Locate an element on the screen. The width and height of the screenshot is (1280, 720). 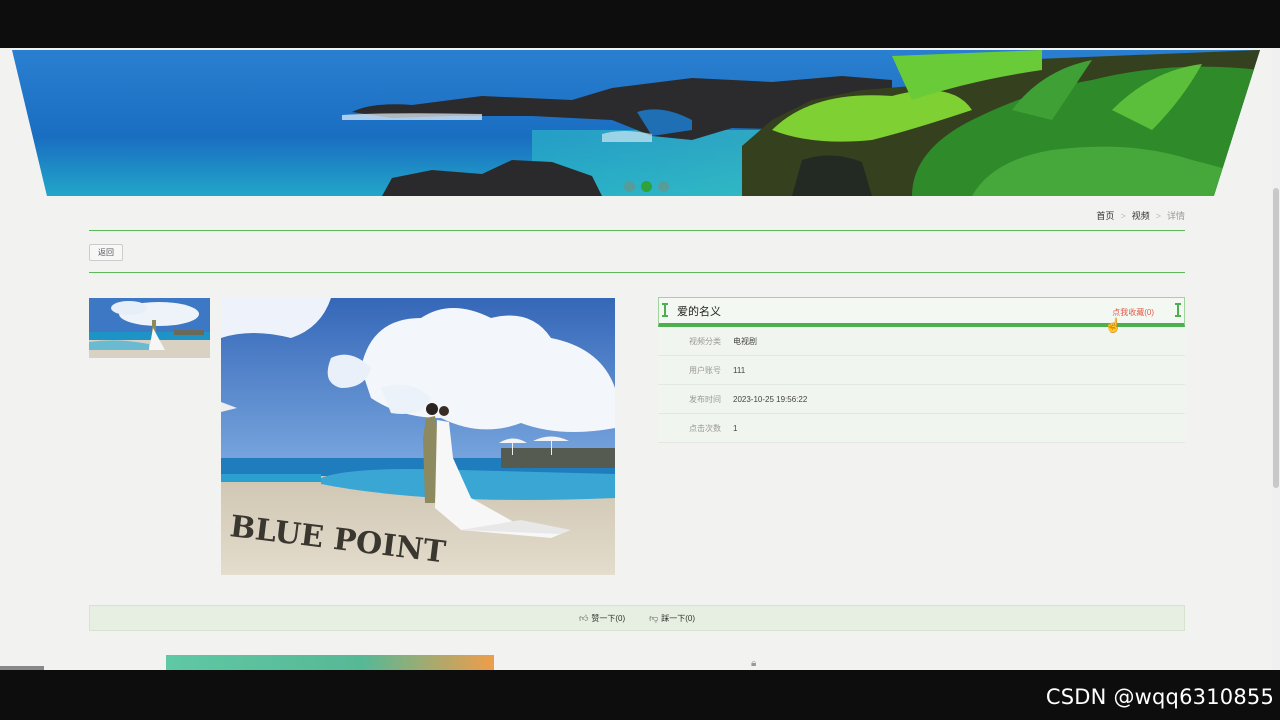
dislike-button: 👎︎ 踩一下(0) is located at coordinates (672, 618).